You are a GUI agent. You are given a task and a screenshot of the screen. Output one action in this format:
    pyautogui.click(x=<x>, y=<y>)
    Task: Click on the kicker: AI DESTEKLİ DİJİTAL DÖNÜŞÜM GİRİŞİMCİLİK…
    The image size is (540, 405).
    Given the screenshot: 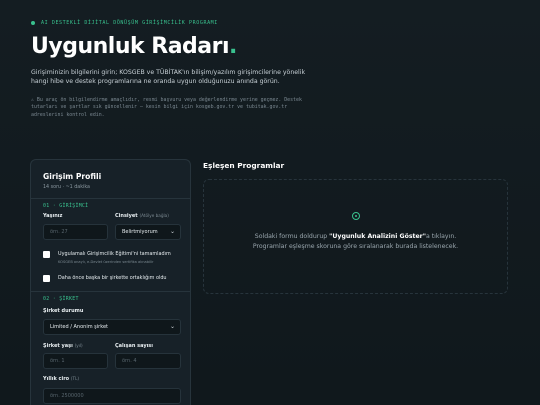 What is the action you would take?
    pyautogui.click(x=181, y=23)
    